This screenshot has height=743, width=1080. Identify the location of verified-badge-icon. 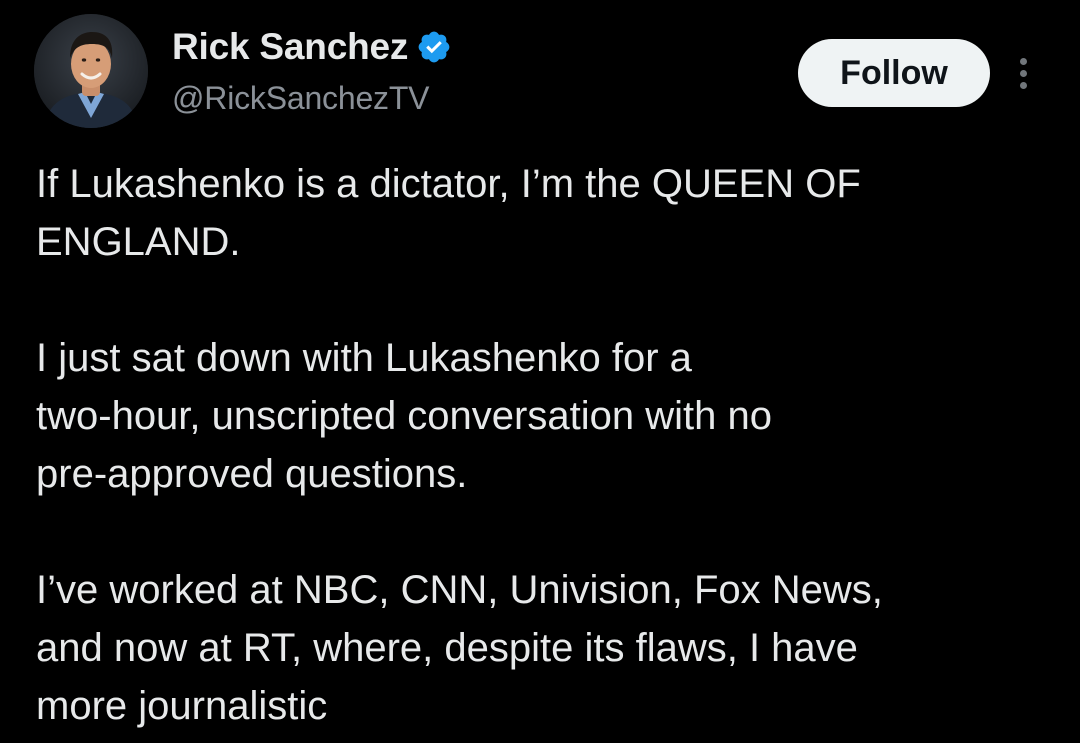
(434, 47).